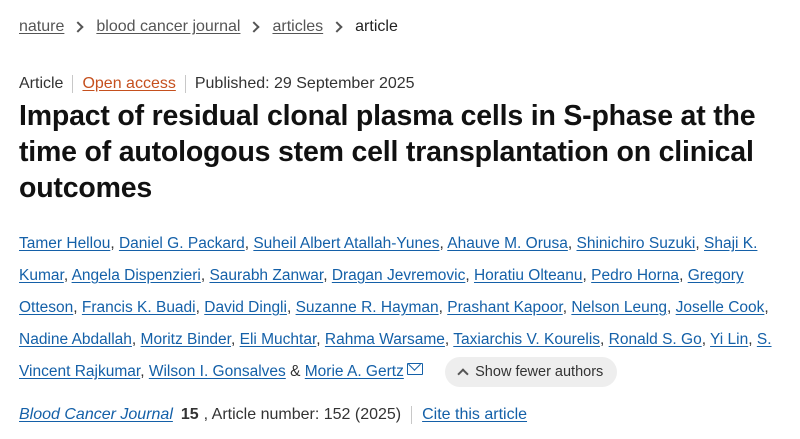 This screenshot has height=439, width=800. I want to click on breadcrumb-current: article, so click(376, 26).